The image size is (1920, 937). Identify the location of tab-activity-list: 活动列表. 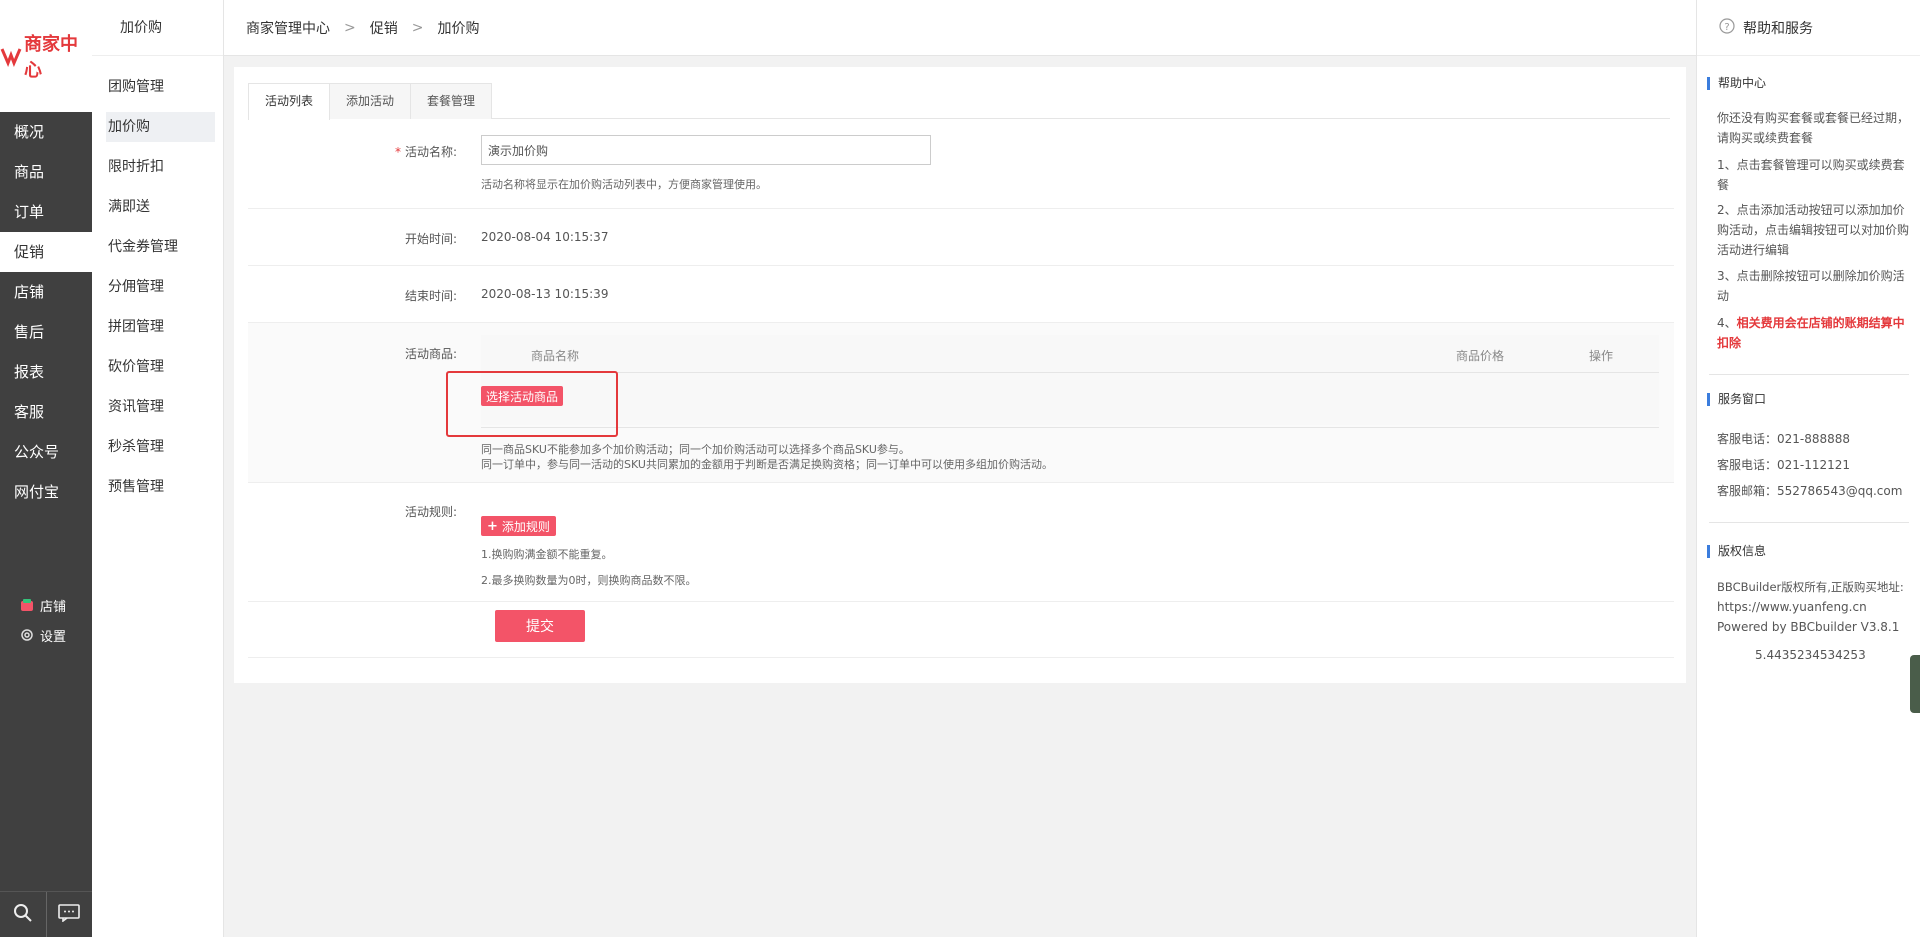
(289, 101).